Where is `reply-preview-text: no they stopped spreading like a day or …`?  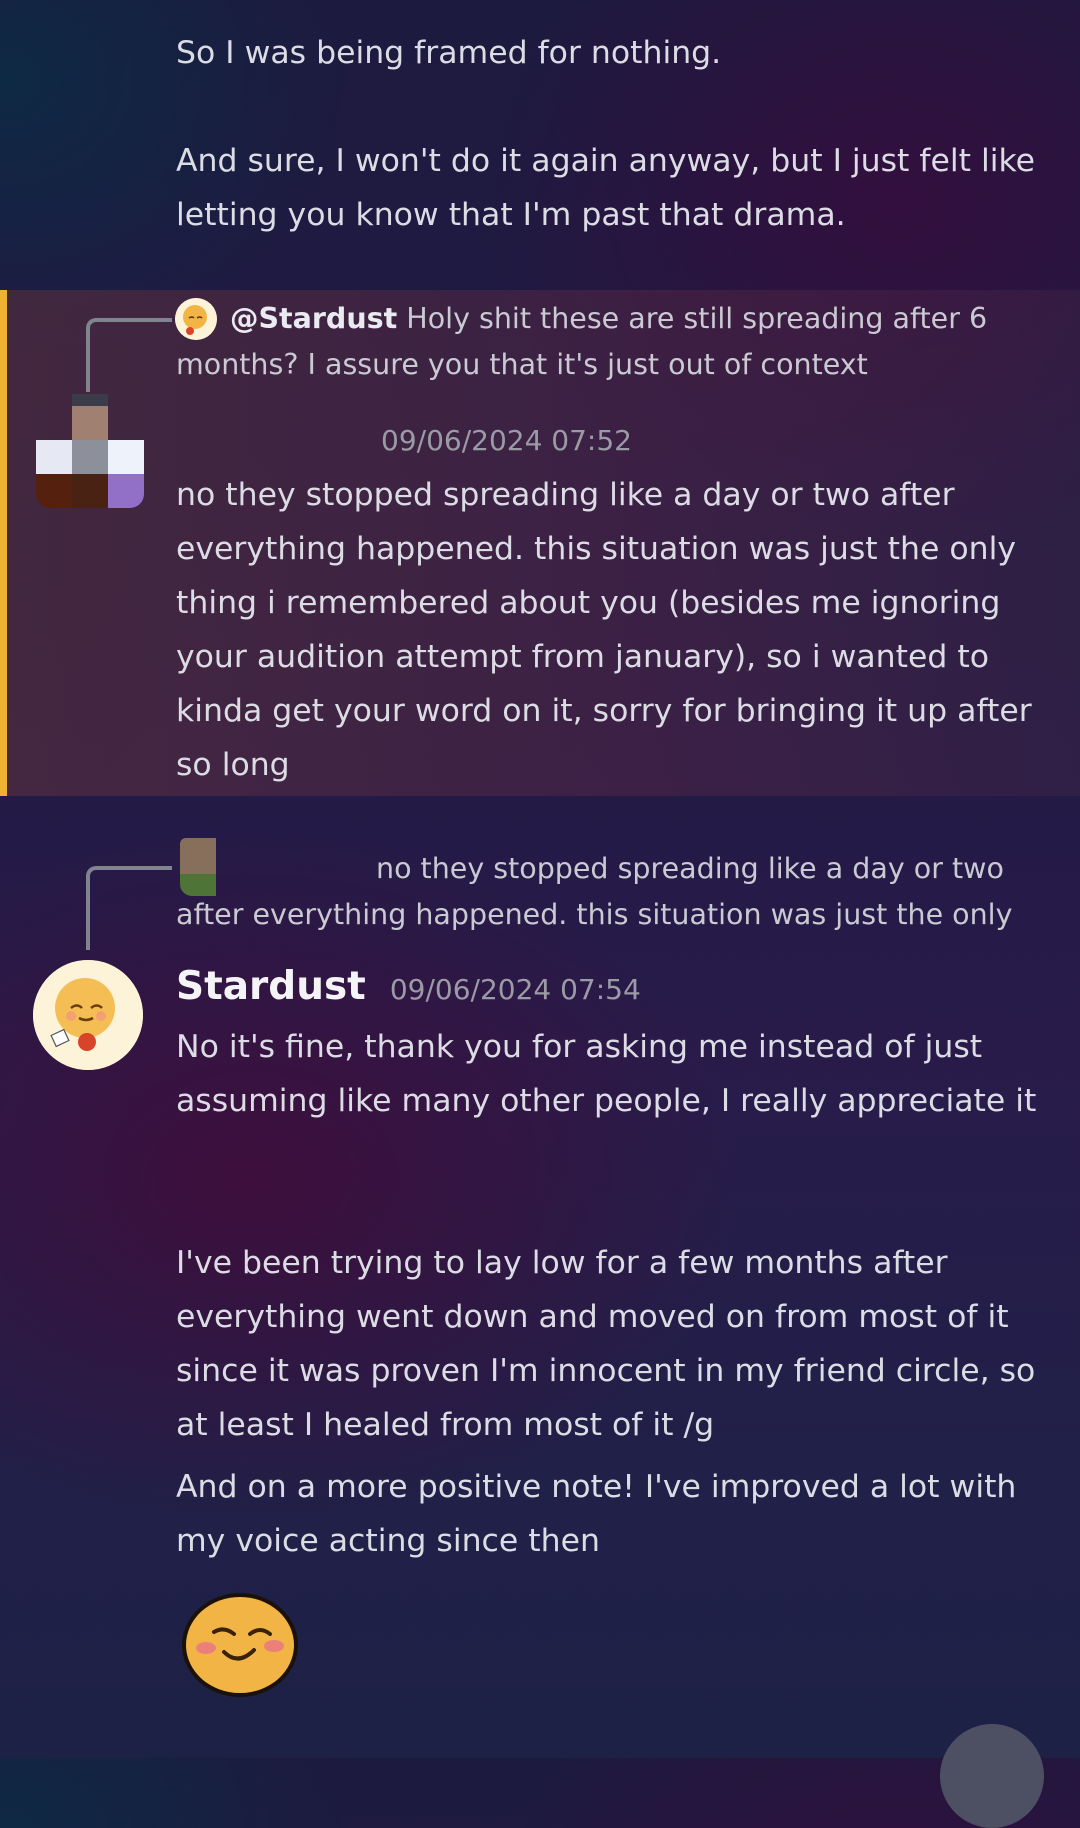 reply-preview-text: no they stopped spreading like a day or … is located at coordinates (594, 891).